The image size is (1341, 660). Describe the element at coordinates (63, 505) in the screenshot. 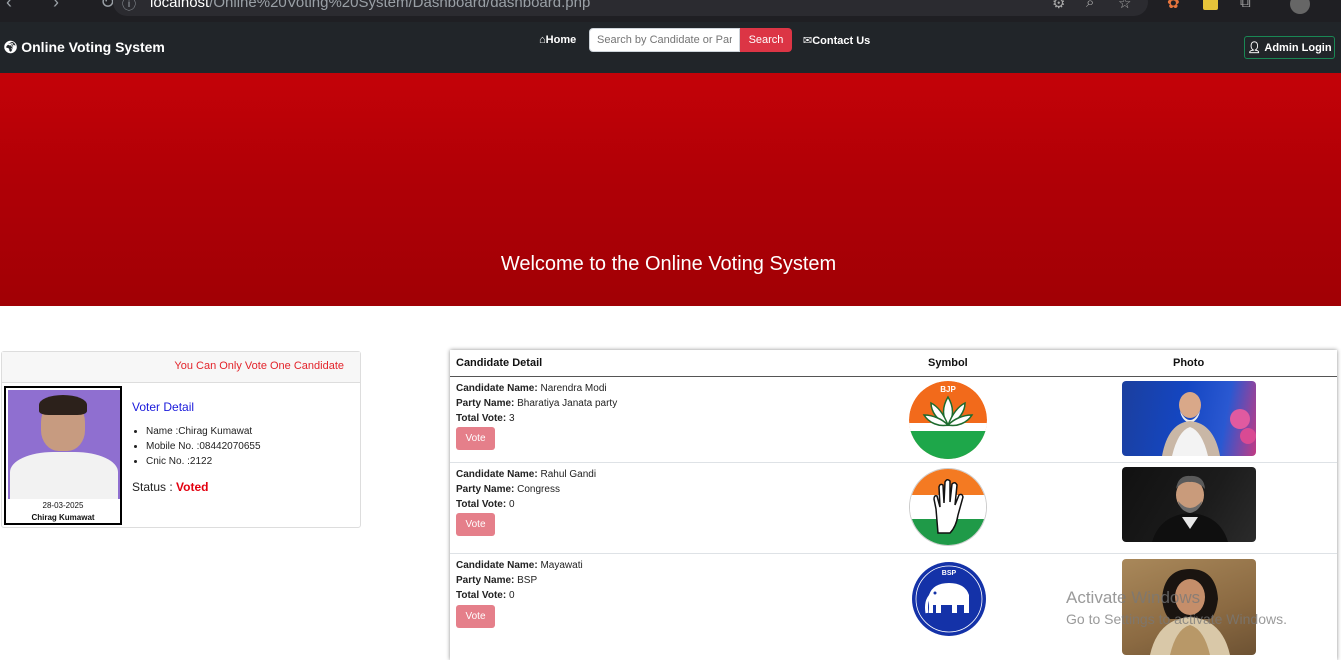

I see `voter-photo-date: 28-03-2025` at that location.